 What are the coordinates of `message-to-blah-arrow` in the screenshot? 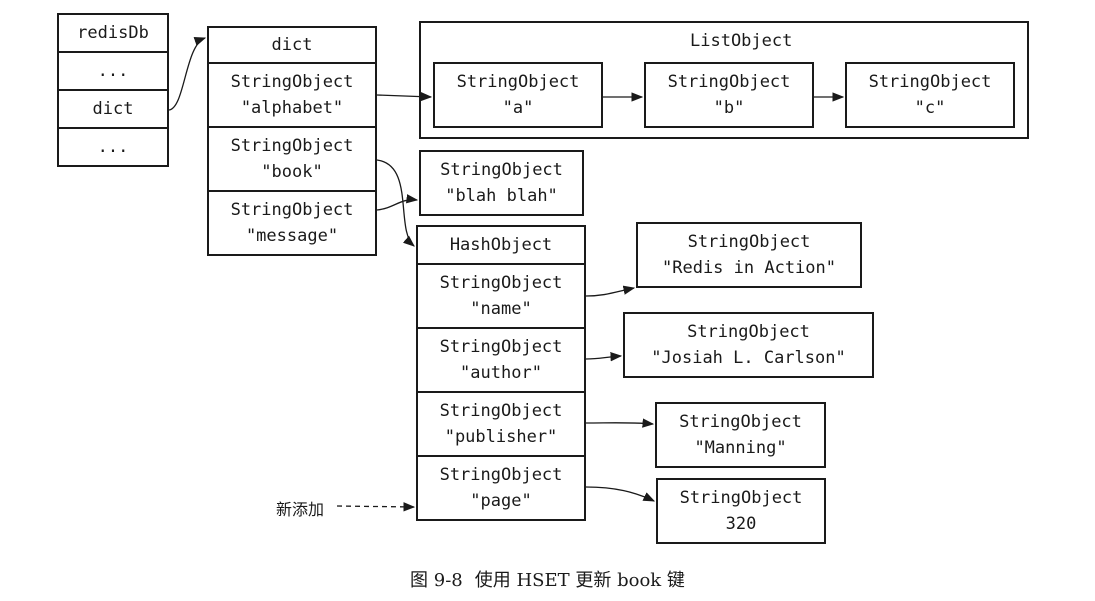 It's located at (397, 202).